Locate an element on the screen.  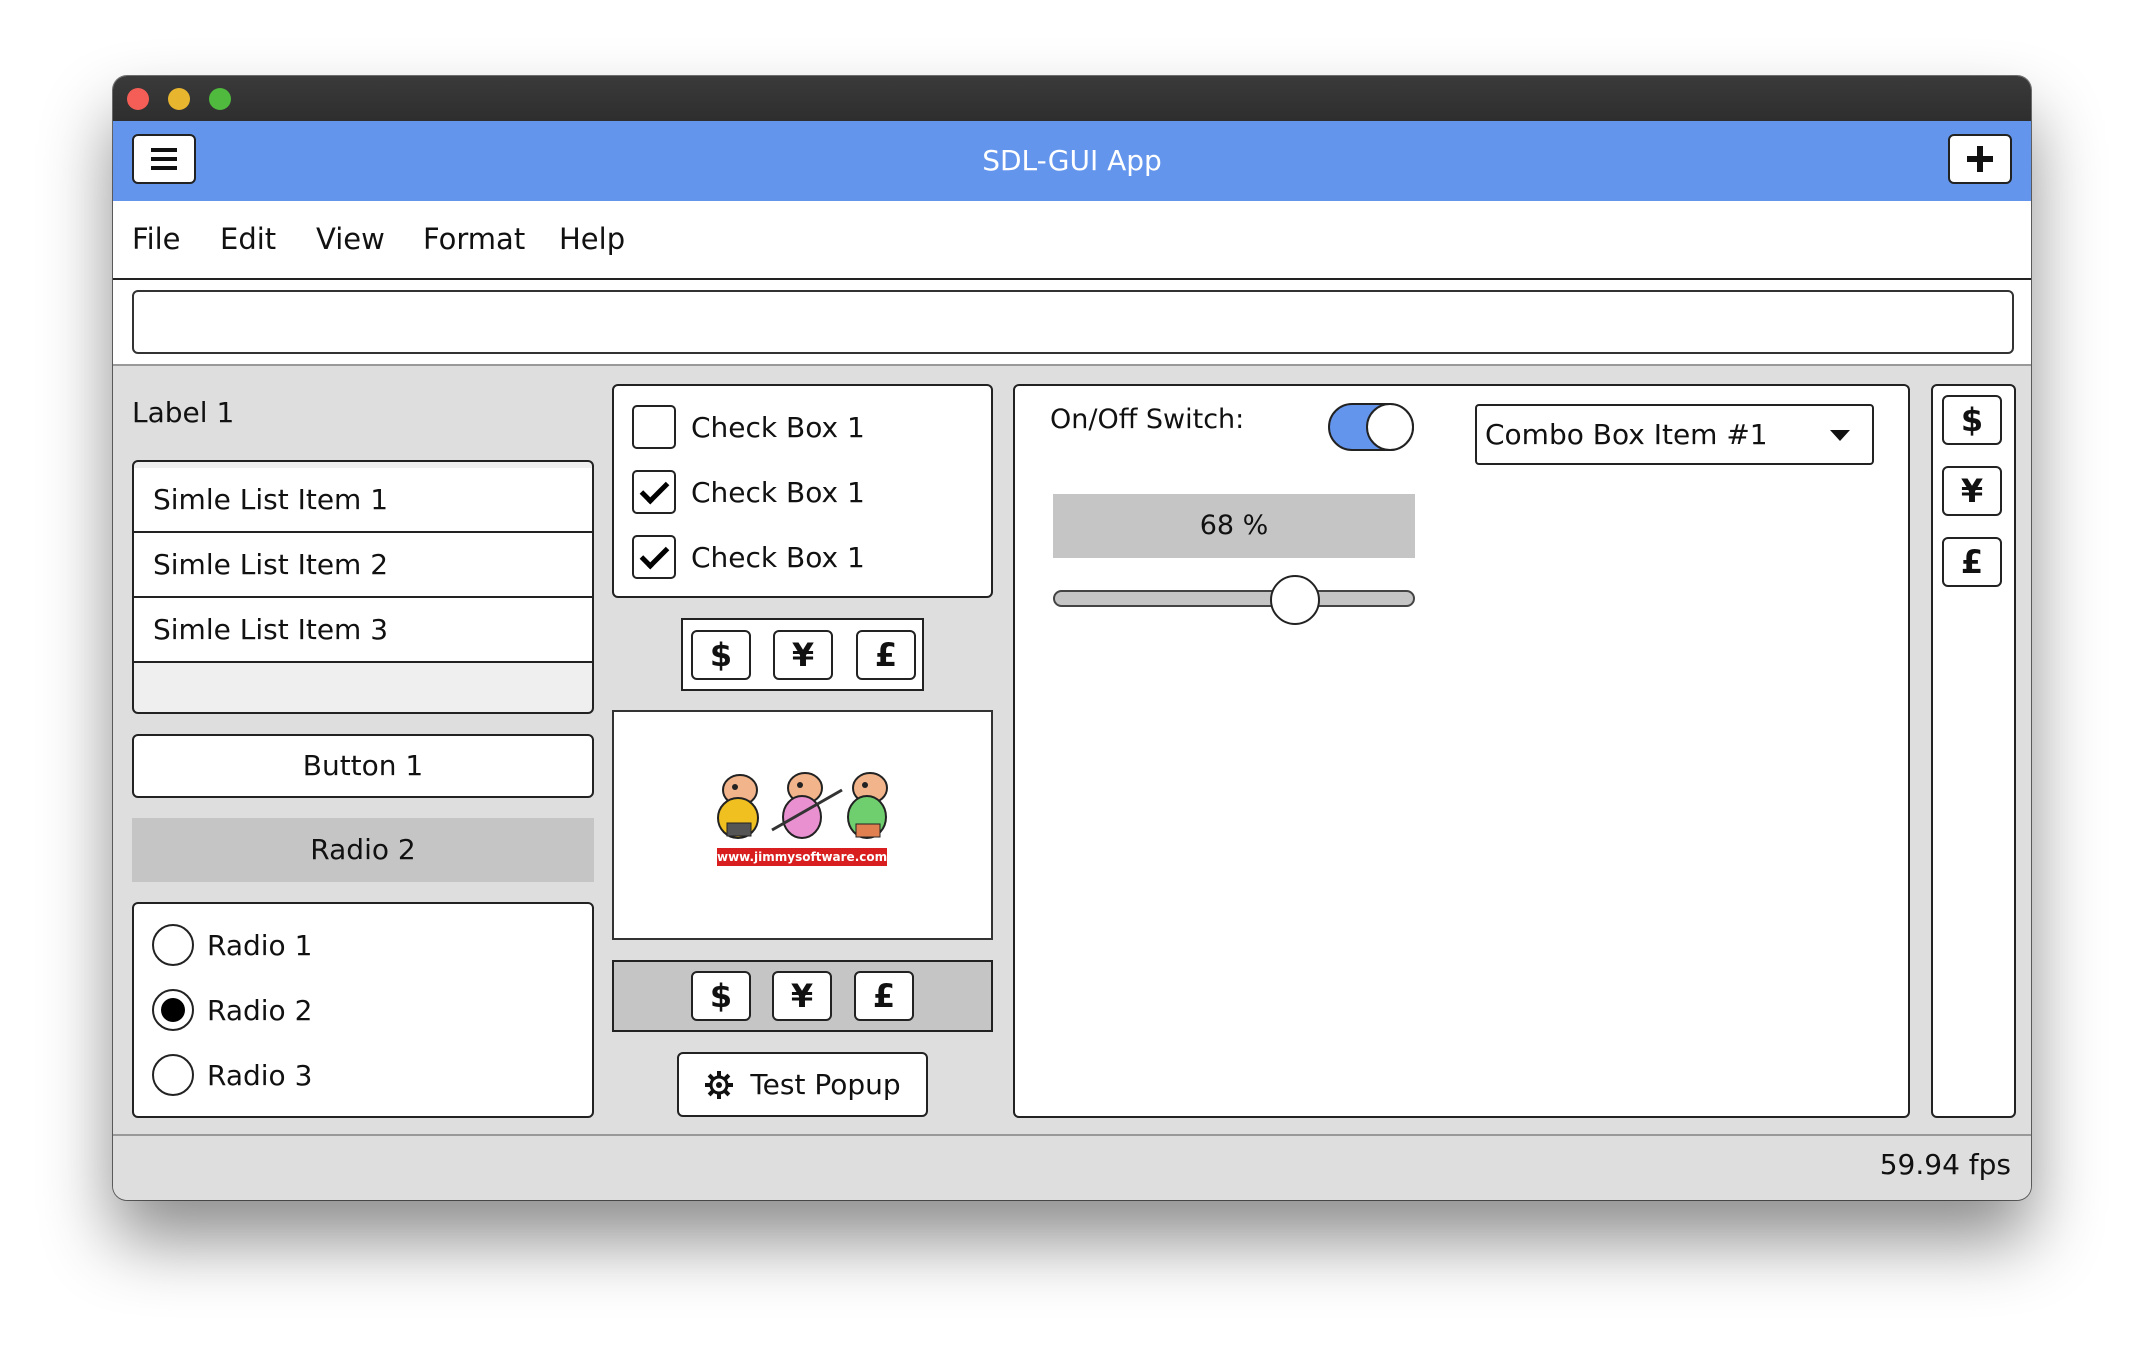
menu-view: View is located at coordinates (350, 239).